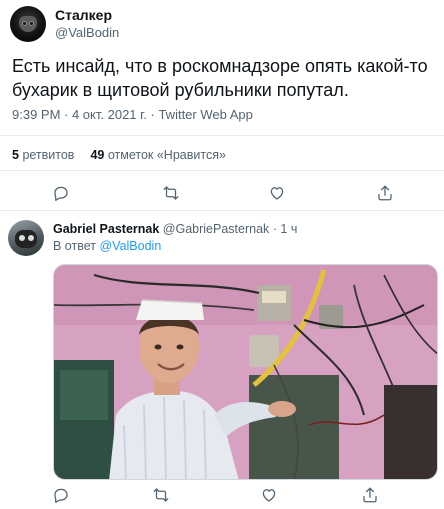 This screenshot has width=444, height=509. I want to click on reply-prefix: В ответ, so click(74, 246).